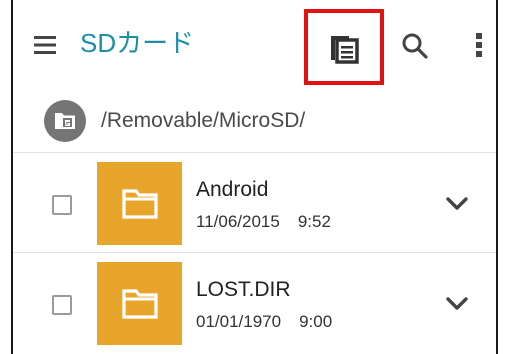 Image resolution: width=508 pixels, height=354 pixels. I want to click on paste-button, so click(344, 47).